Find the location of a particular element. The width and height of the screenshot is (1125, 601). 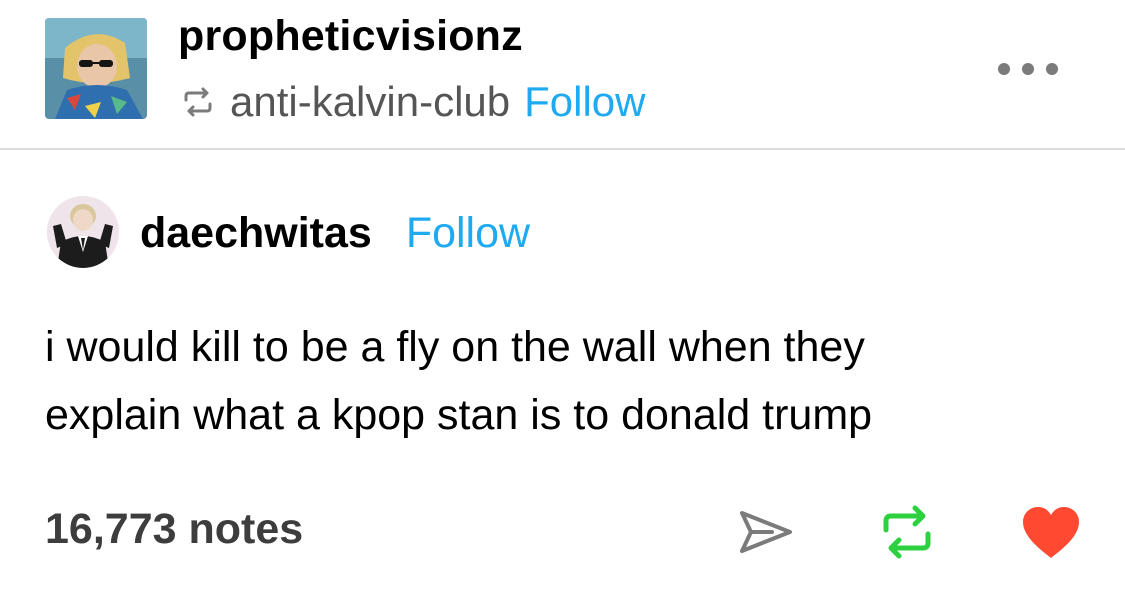

reblog-attribution: anti-kalvin-club Follow is located at coordinates (413, 102).